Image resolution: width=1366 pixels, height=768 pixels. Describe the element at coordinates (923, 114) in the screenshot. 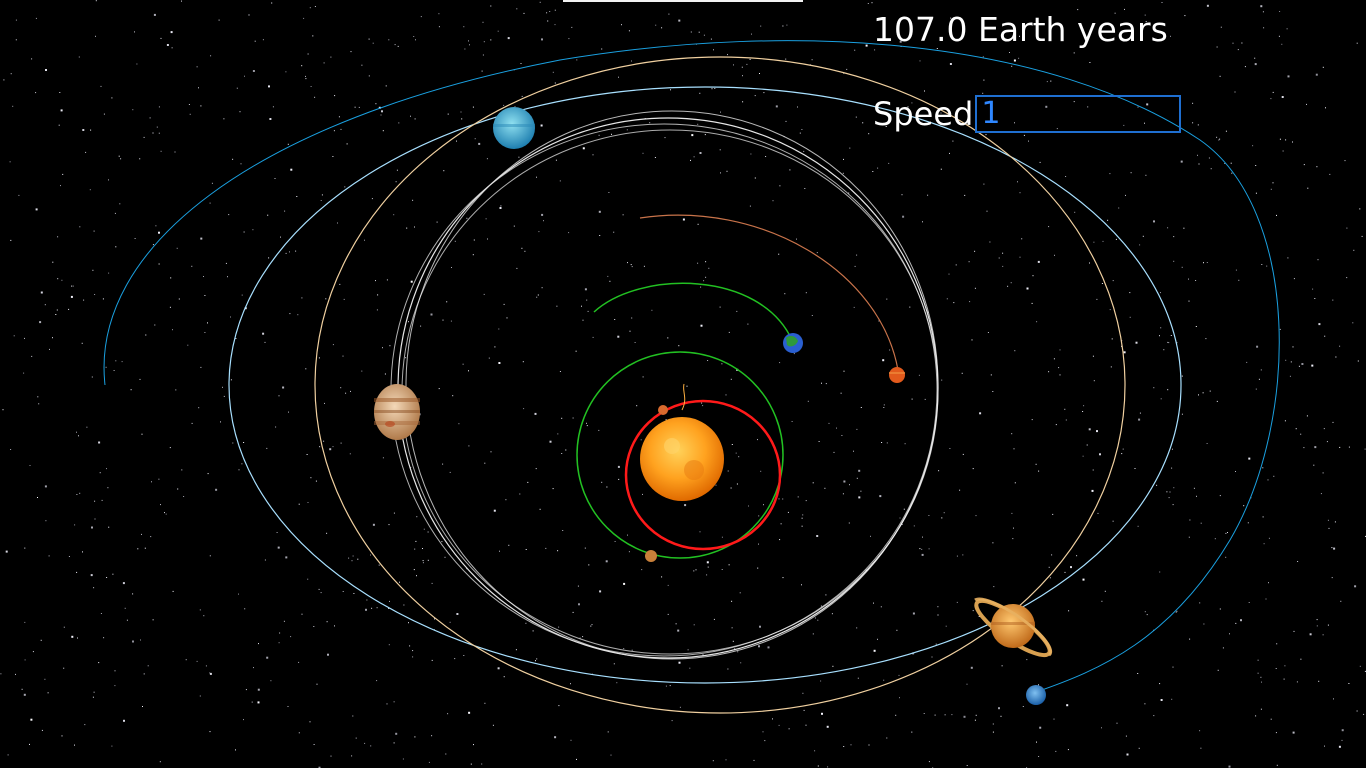

I see `speed-label: Speed` at that location.